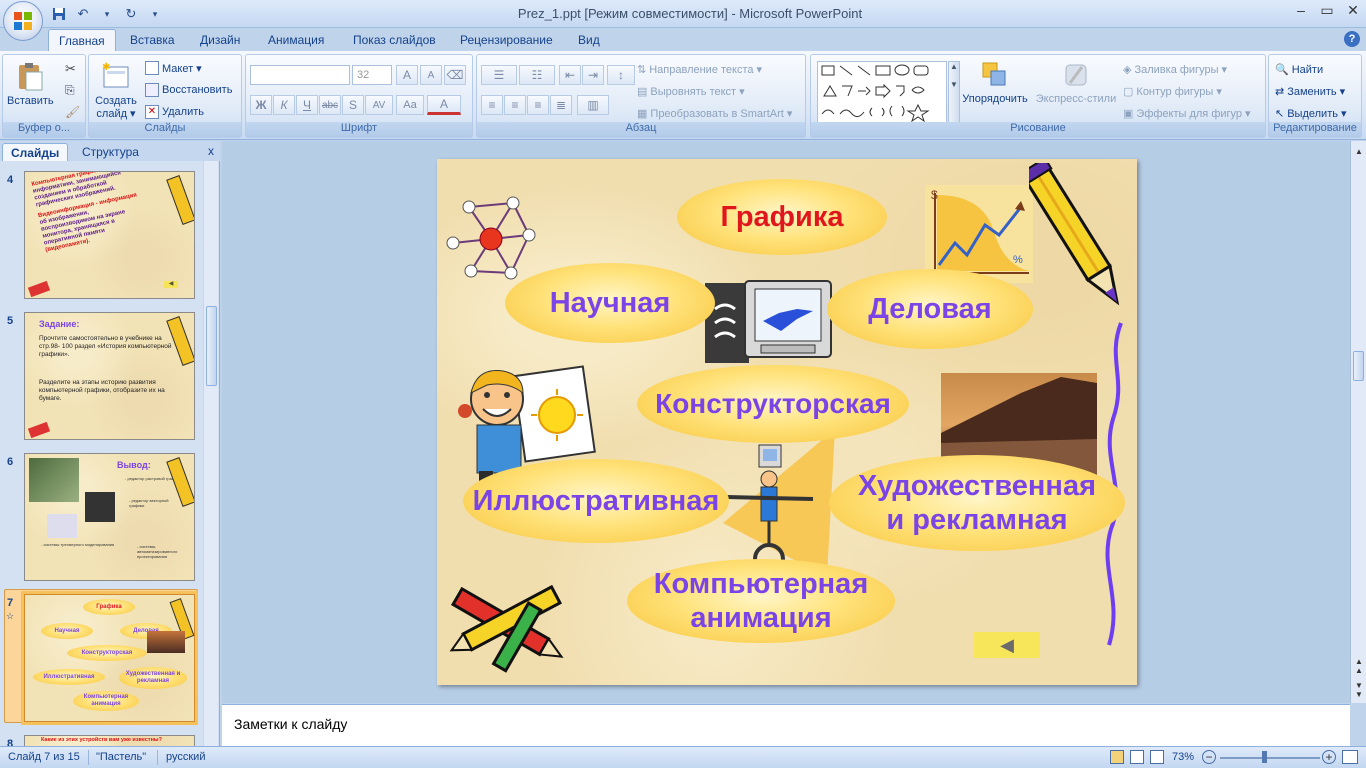 The height and width of the screenshot is (768, 1366). I want to click on justify-icon: ≣, so click(561, 105).